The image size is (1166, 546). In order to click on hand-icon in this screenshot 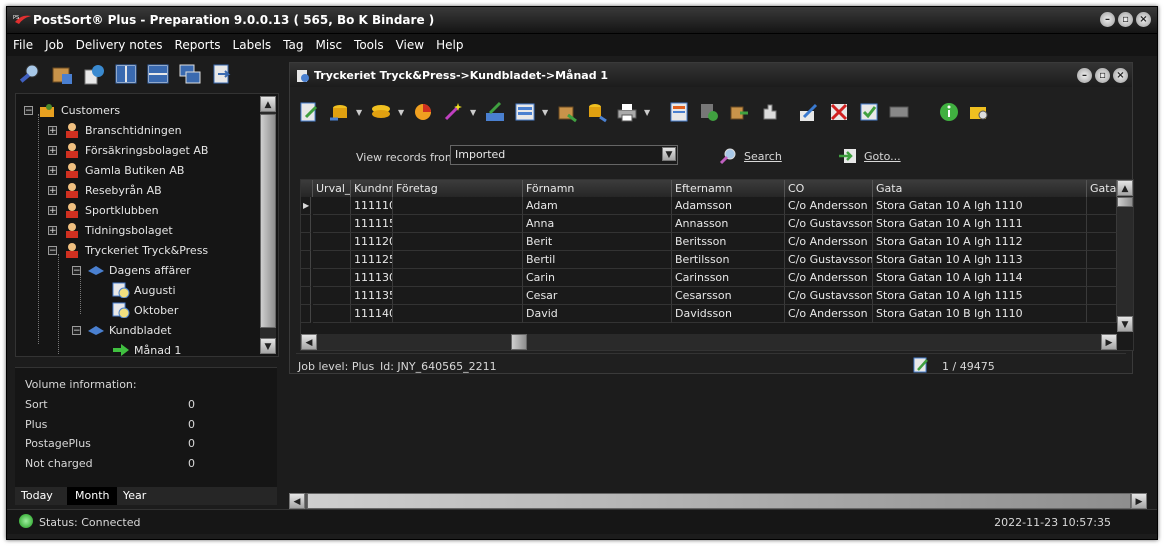, I will do `click(769, 112)`.